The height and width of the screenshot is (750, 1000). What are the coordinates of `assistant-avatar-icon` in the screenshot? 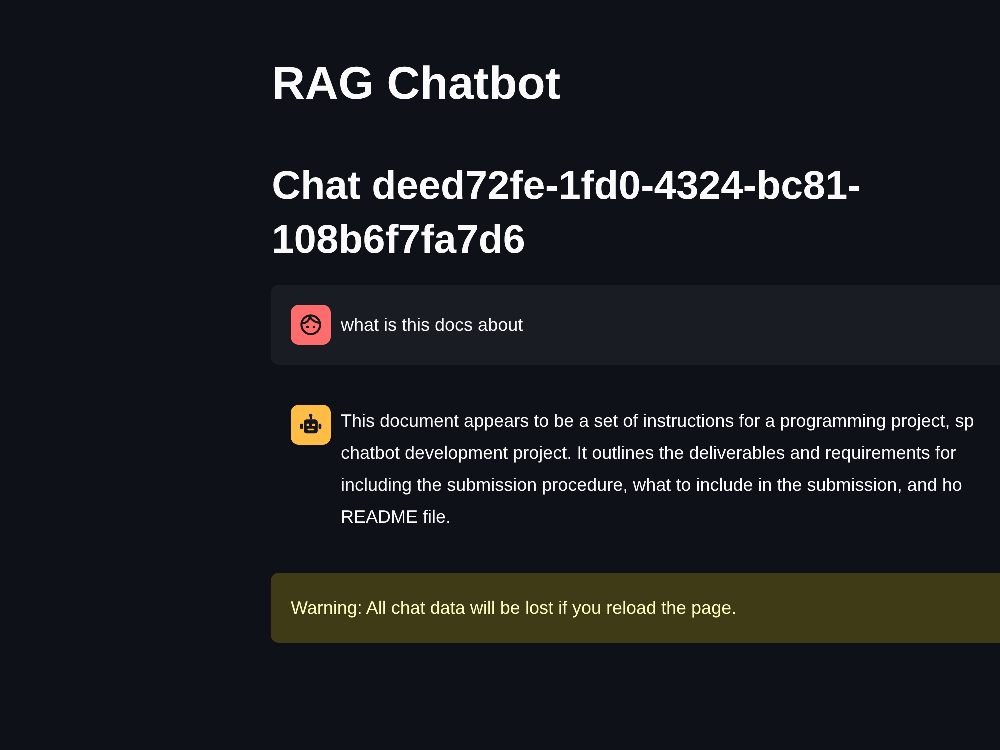 It's located at (311, 425).